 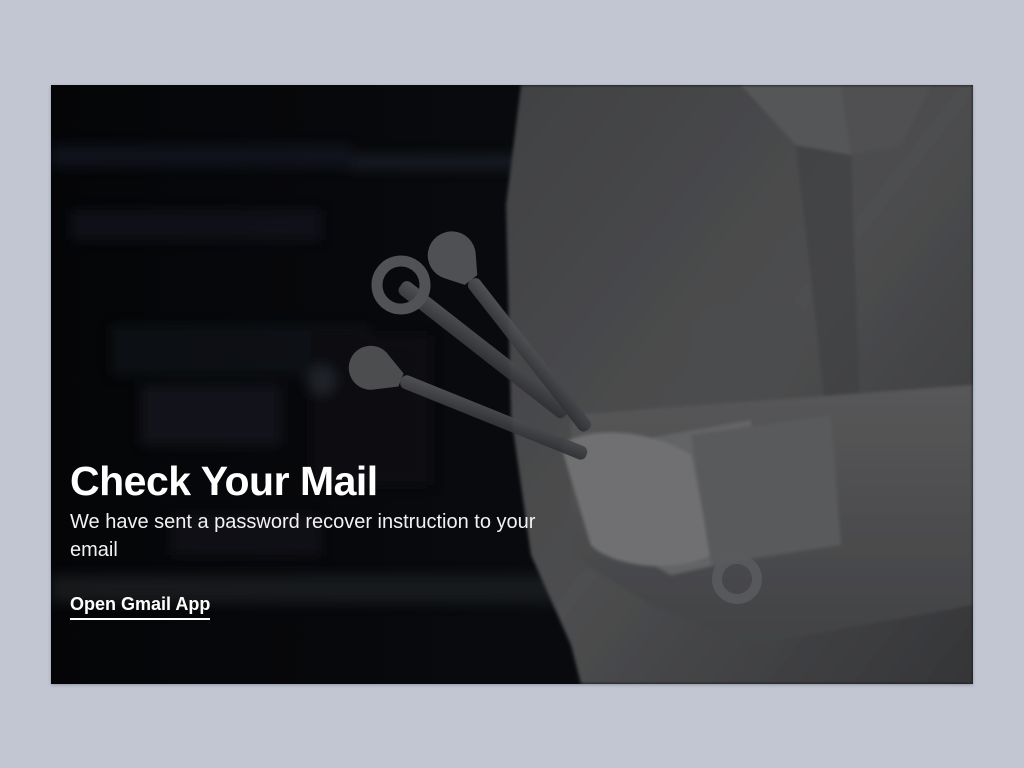 I want to click on open-gmail-link: Open Gmail App, so click(x=140, y=607).